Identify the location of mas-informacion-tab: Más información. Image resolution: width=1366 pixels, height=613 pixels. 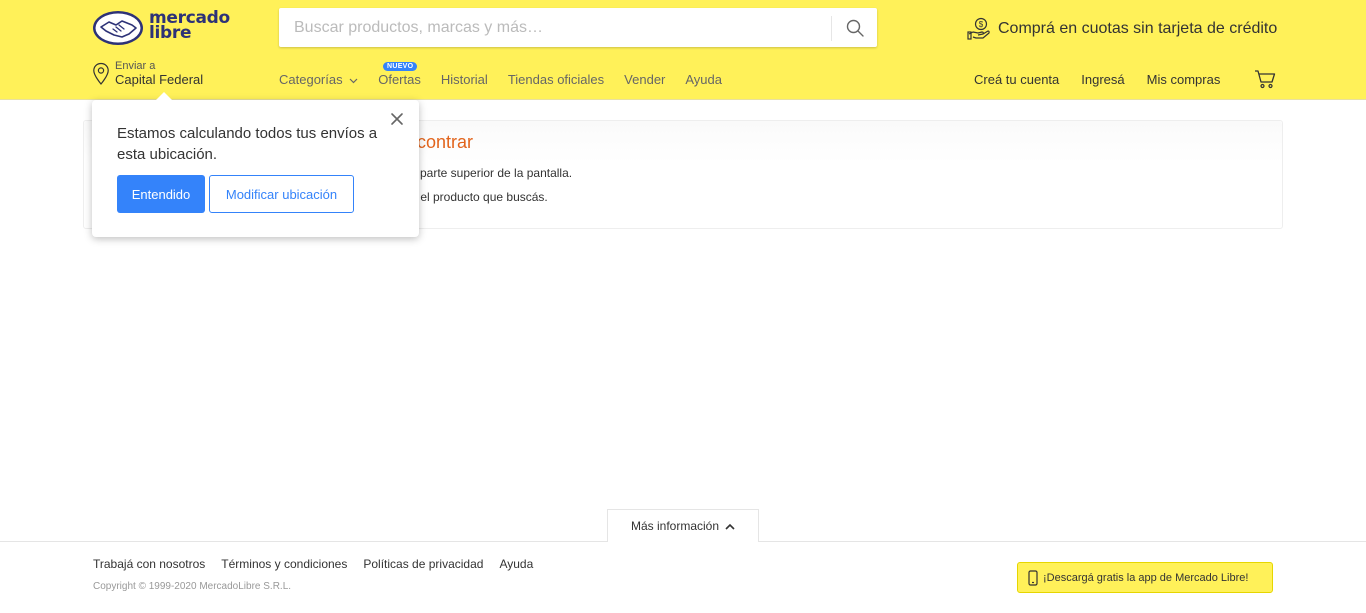
(683, 525).